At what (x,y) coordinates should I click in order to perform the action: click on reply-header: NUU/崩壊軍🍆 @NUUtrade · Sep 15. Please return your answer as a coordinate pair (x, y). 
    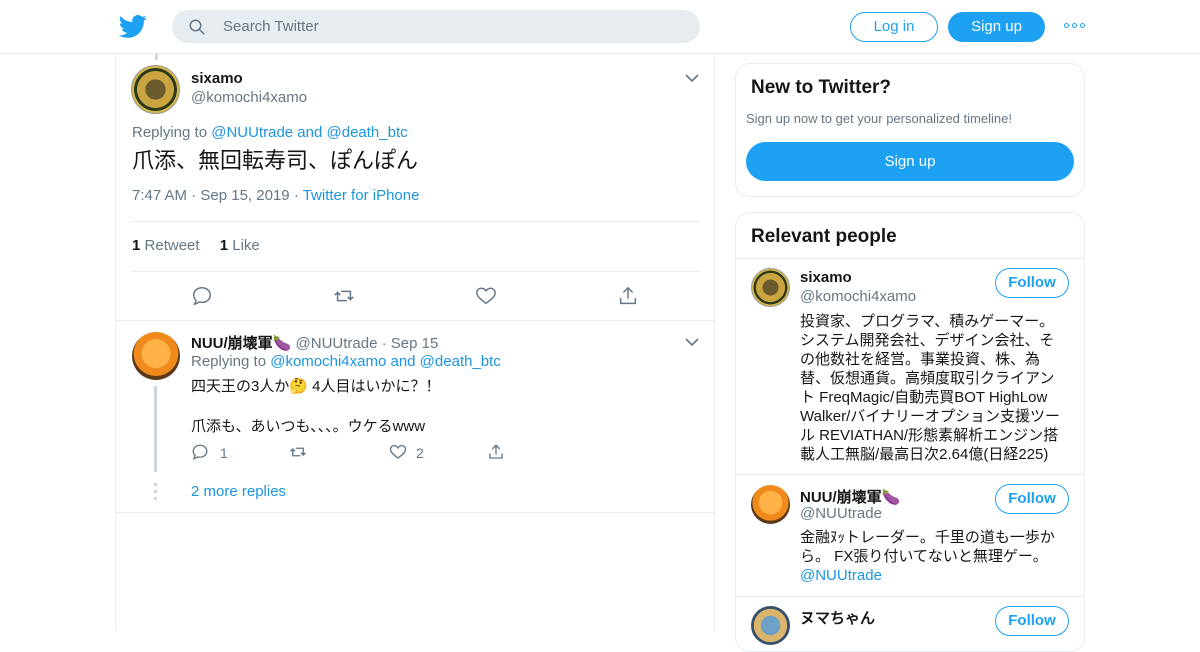
    Looking at the image, I should click on (315, 343).